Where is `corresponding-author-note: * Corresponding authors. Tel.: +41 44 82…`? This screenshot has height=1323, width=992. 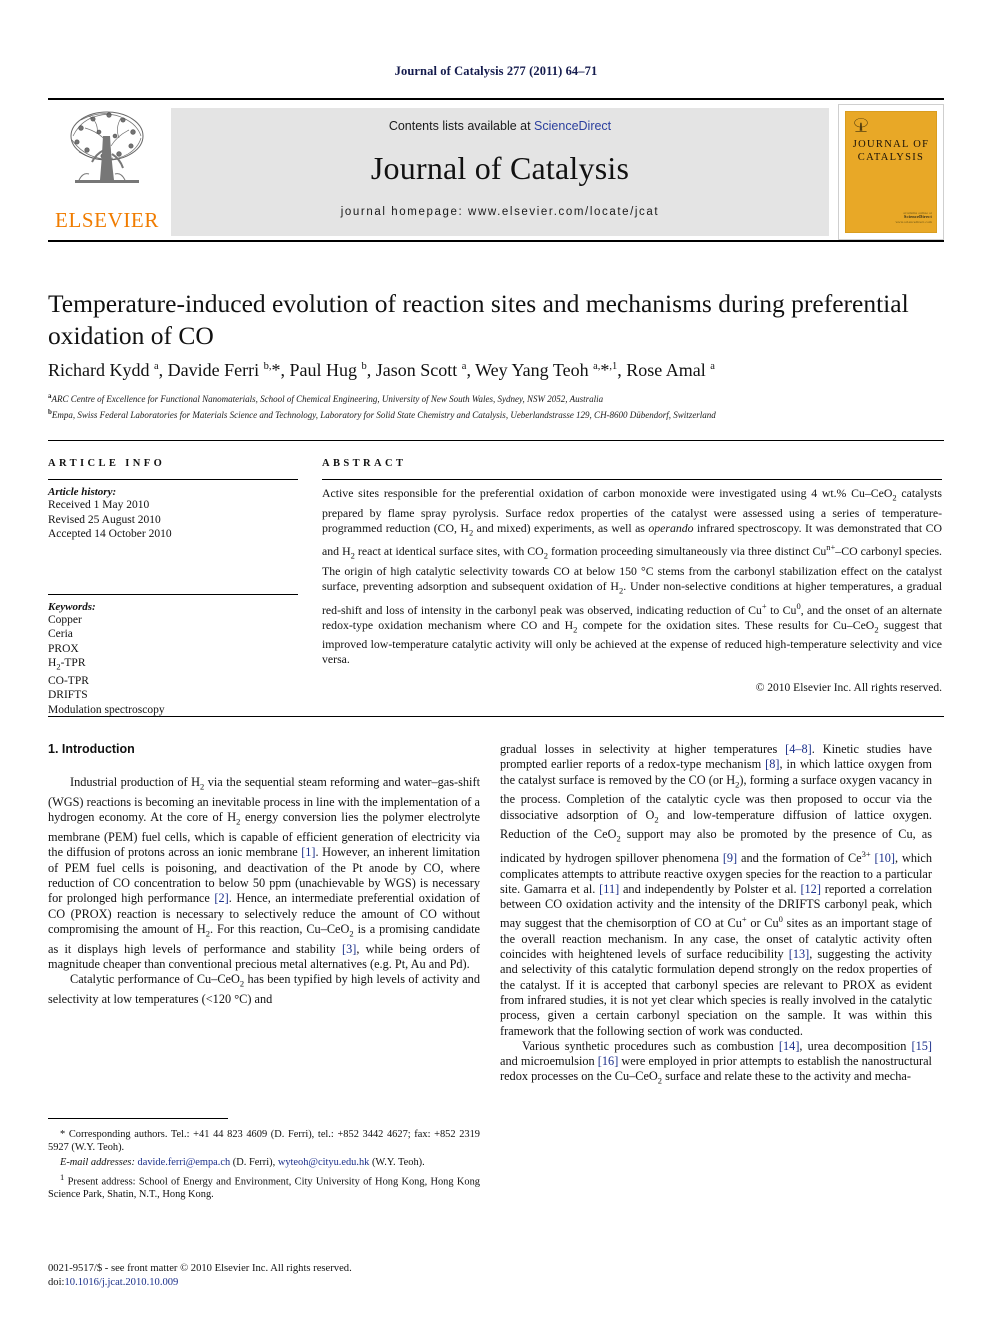 corresponding-author-note: * Corresponding authors. Tel.: +41 44 82… is located at coordinates (264, 1141).